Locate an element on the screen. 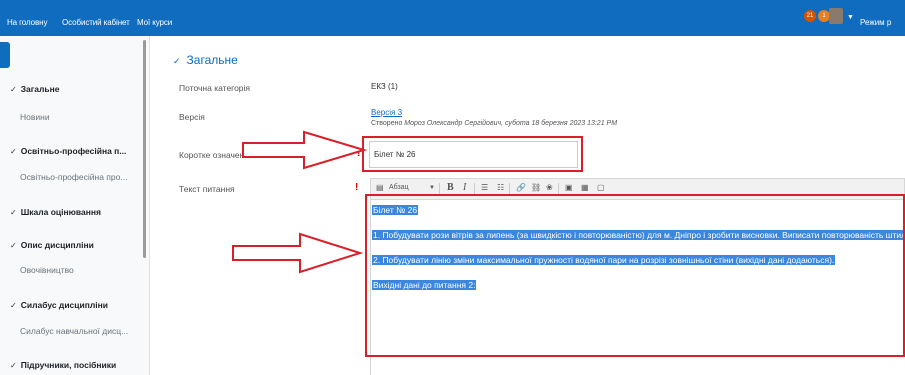  bold-icon: B is located at coordinates (450, 187).